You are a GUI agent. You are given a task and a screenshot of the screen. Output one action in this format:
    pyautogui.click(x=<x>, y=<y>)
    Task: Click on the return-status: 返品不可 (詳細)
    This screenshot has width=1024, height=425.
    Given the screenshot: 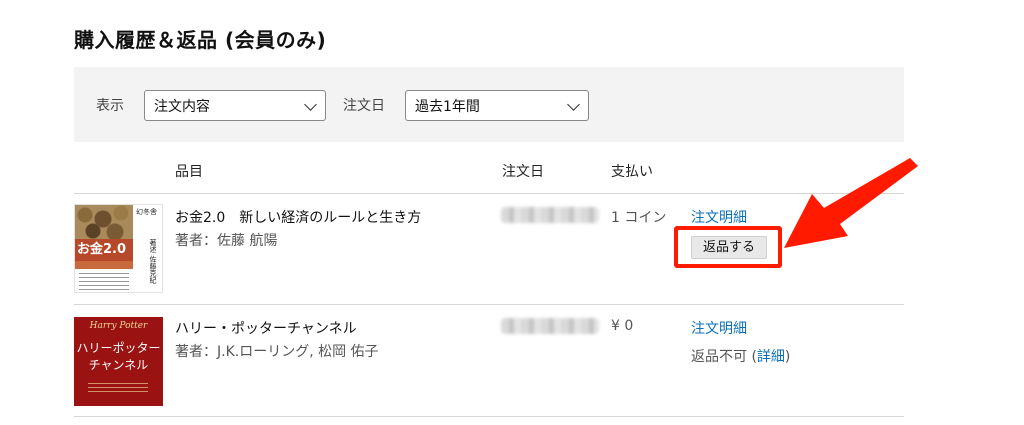 What is the action you would take?
    pyautogui.click(x=740, y=356)
    